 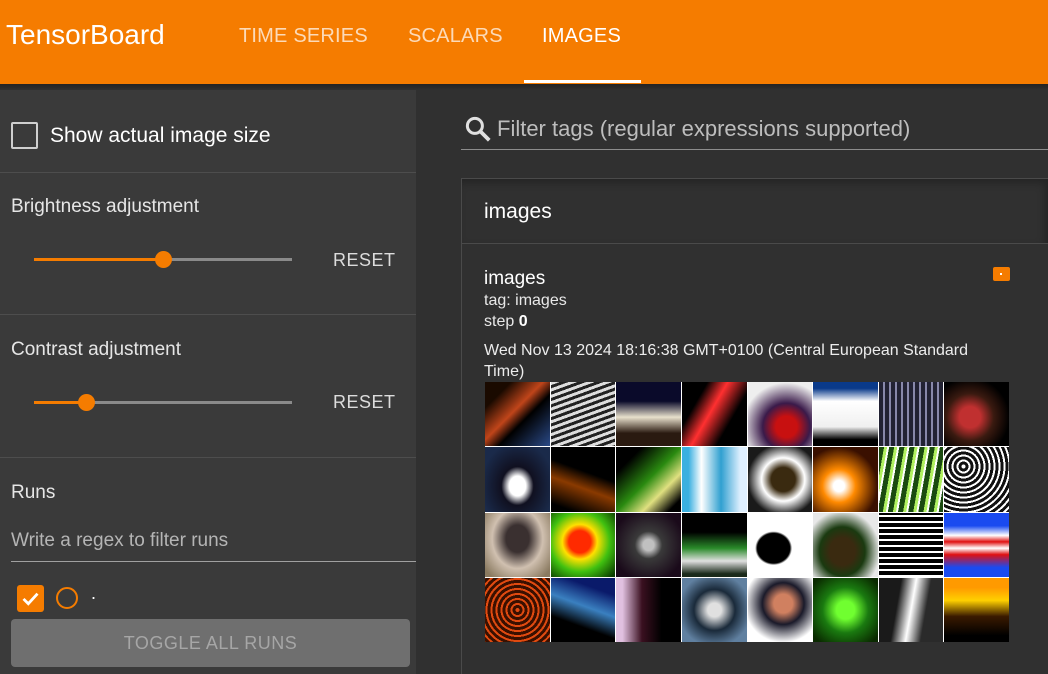 I want to click on tab-time-series: TIME SERIES, so click(x=303, y=36).